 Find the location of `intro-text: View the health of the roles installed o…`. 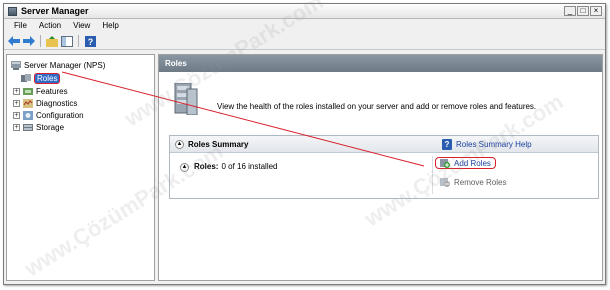

intro-text: View the health of the roles installed o… is located at coordinates (377, 106).